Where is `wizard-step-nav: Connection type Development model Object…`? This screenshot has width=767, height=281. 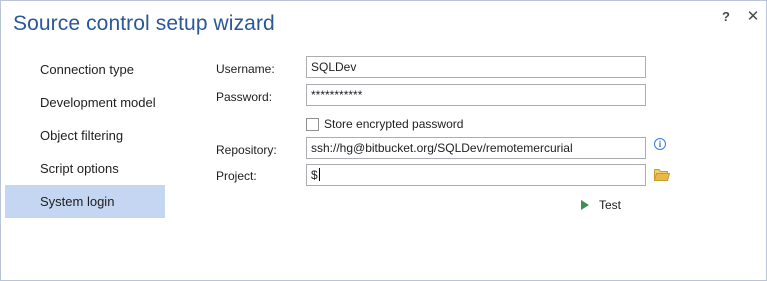
wizard-step-nav: Connection type Development model Object… is located at coordinates (85, 135).